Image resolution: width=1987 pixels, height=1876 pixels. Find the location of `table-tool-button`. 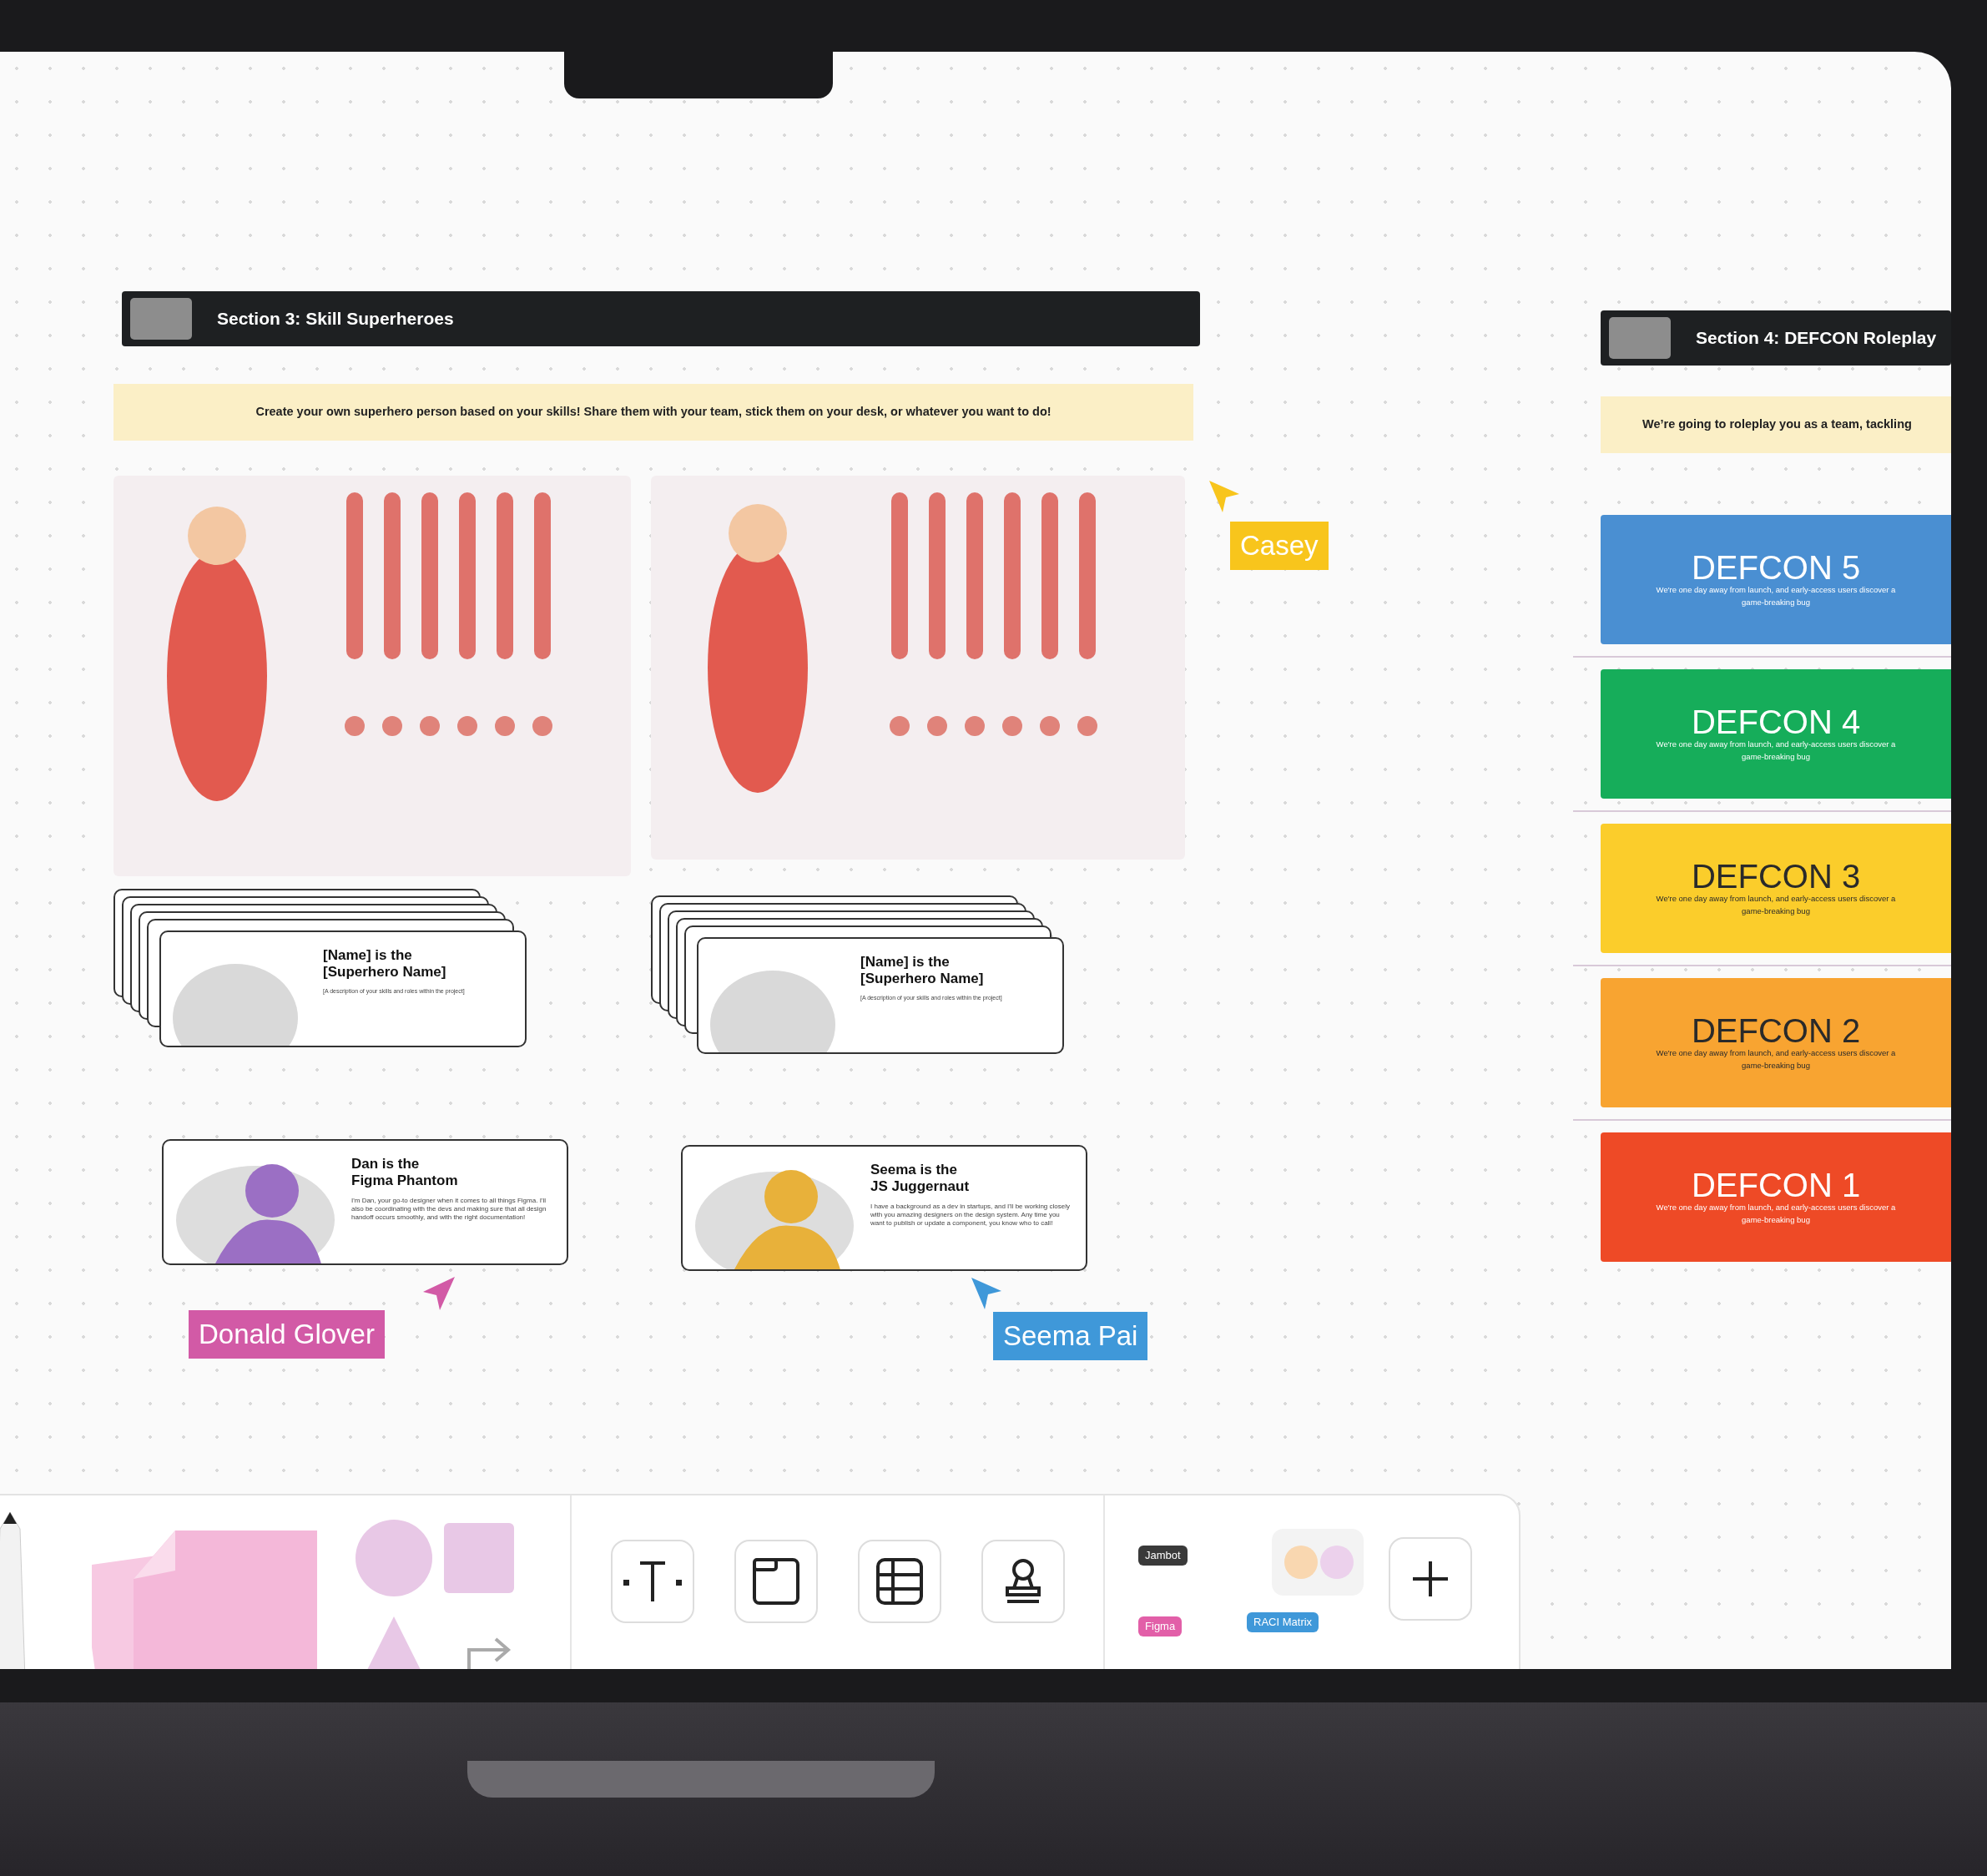

table-tool-button is located at coordinates (899, 1581).